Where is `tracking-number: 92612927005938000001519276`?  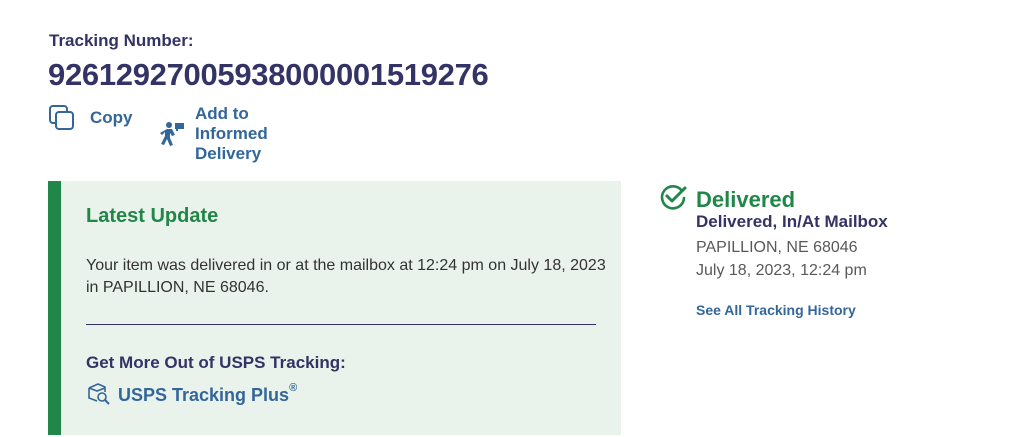 tracking-number: 92612927005938000001519276 is located at coordinates (268, 75).